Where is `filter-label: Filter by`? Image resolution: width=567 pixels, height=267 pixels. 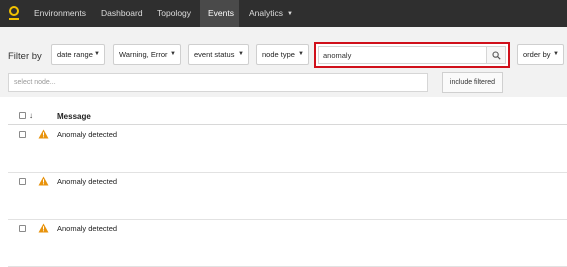 filter-label: Filter by is located at coordinates (25, 56).